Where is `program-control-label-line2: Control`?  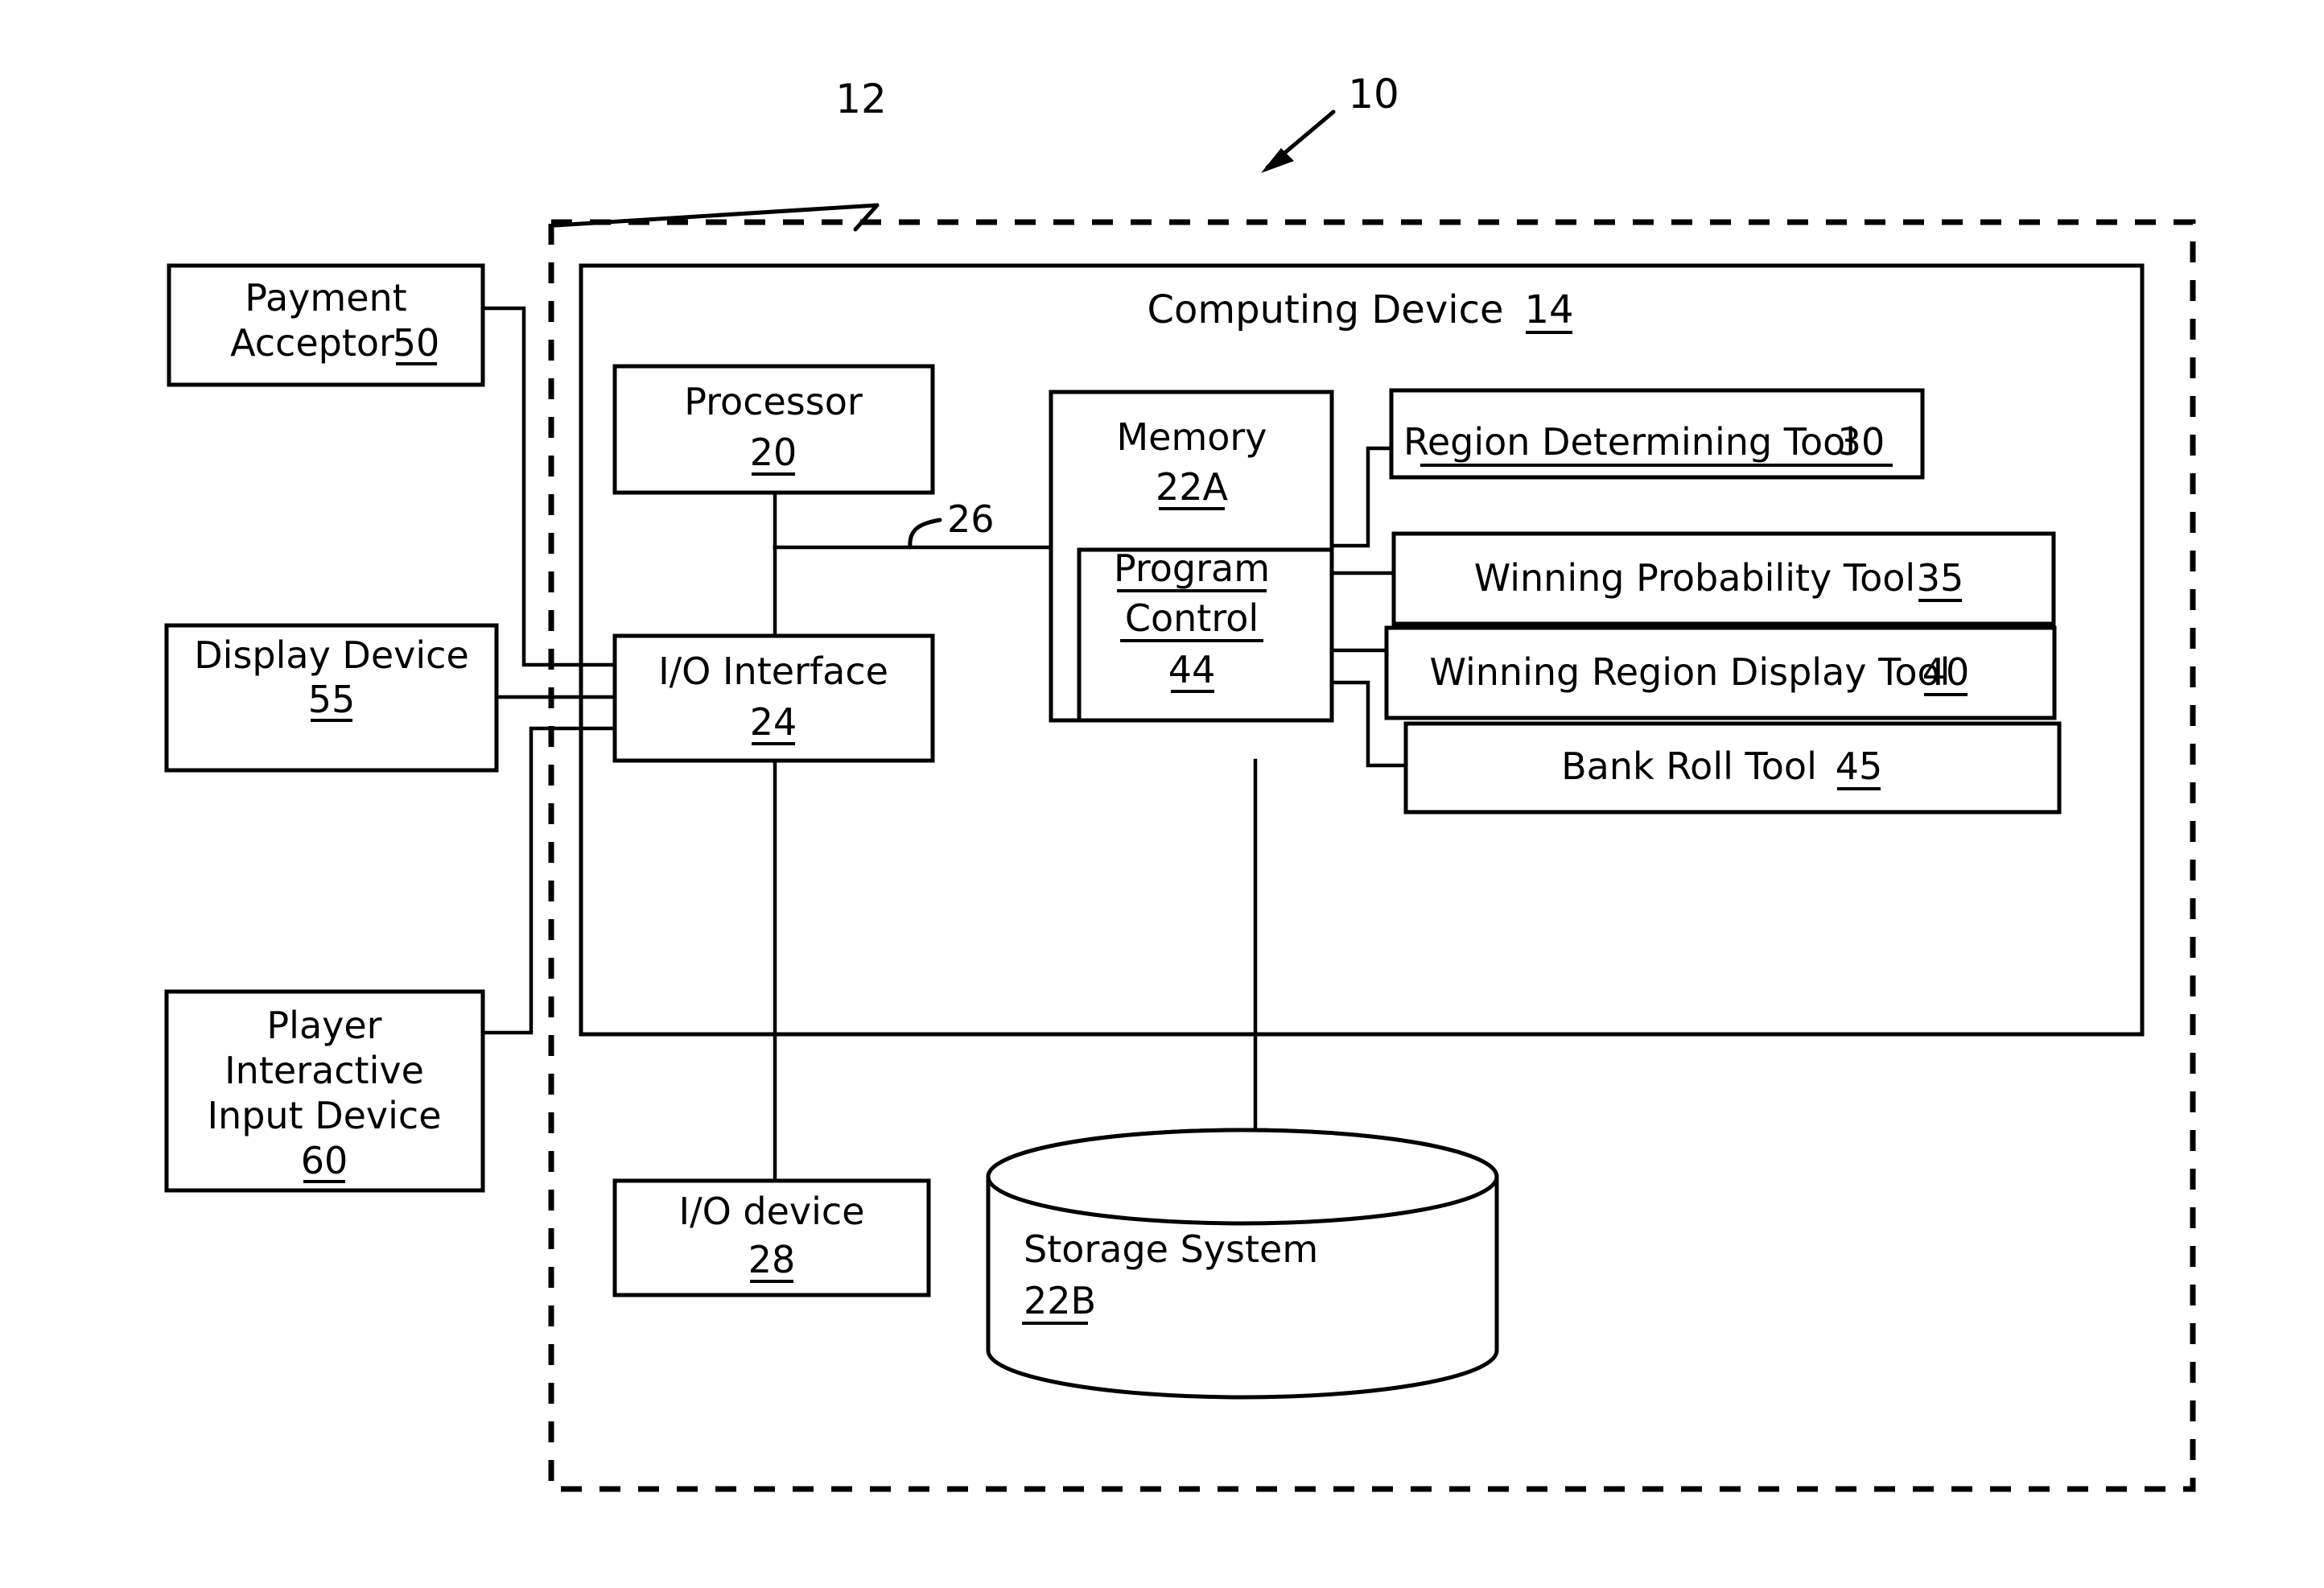
program-control-label-line2: Control is located at coordinates (1192, 618).